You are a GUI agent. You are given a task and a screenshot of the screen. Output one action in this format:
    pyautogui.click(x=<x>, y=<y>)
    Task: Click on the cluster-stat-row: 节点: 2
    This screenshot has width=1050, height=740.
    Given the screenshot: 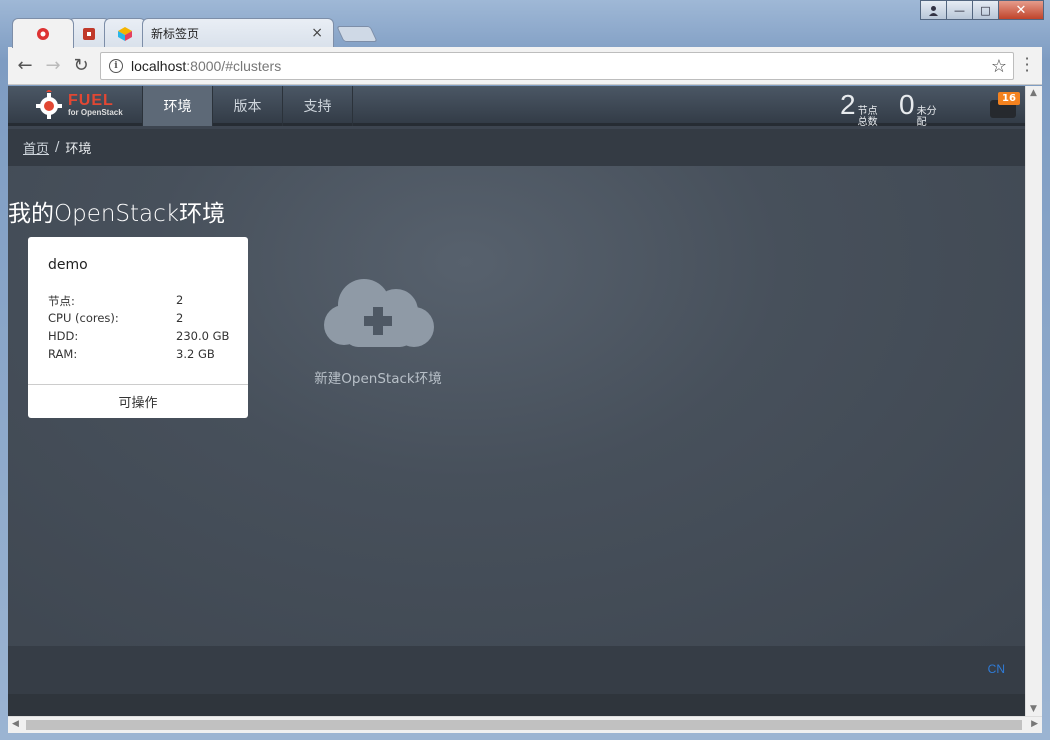 What is the action you would take?
    pyautogui.click(x=116, y=300)
    